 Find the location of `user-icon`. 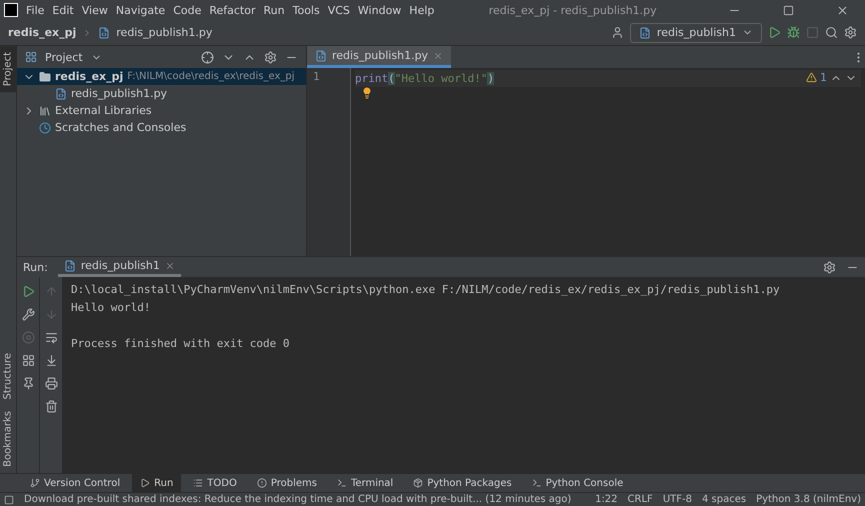

user-icon is located at coordinates (617, 32).